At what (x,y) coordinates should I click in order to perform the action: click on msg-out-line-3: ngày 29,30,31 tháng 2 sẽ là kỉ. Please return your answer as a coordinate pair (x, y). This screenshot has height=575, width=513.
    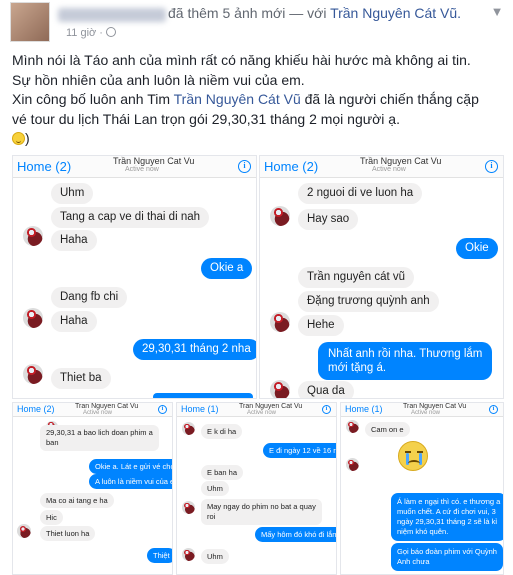
    Looking at the image, I should click on (447, 521).